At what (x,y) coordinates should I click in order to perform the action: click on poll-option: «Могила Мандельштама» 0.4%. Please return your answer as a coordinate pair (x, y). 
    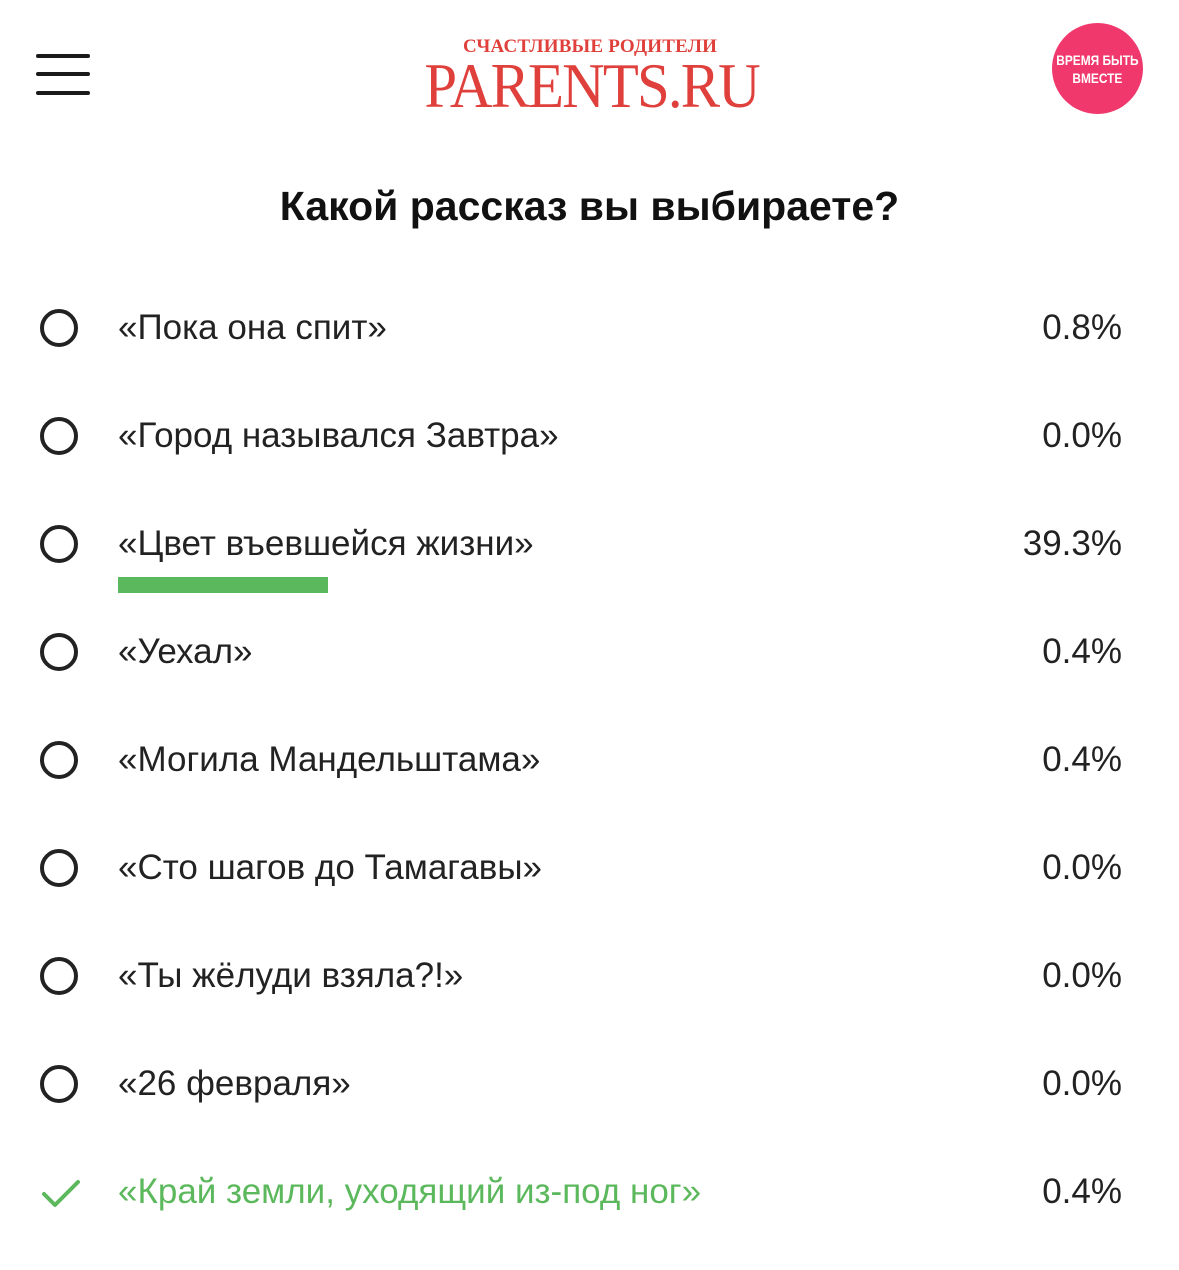
    Looking at the image, I should click on (589, 764).